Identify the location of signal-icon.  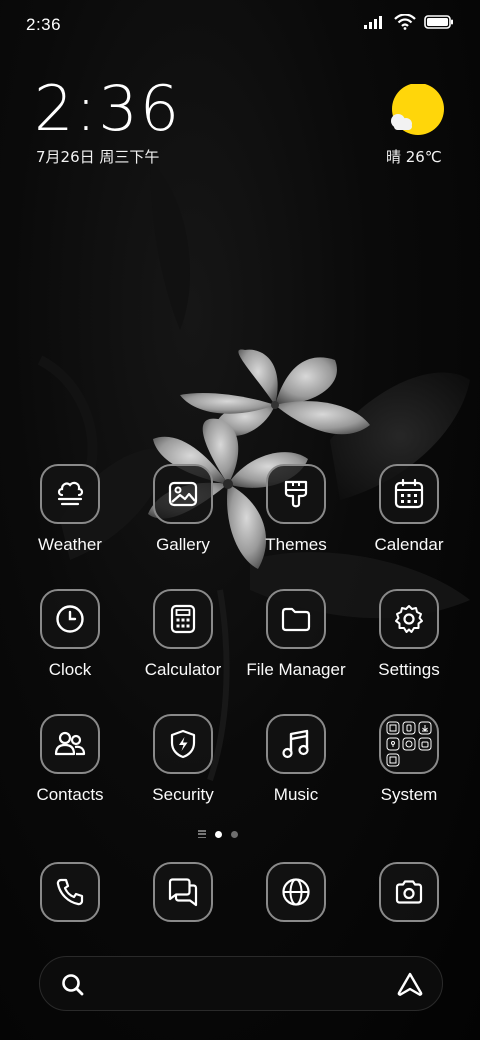
(373, 22).